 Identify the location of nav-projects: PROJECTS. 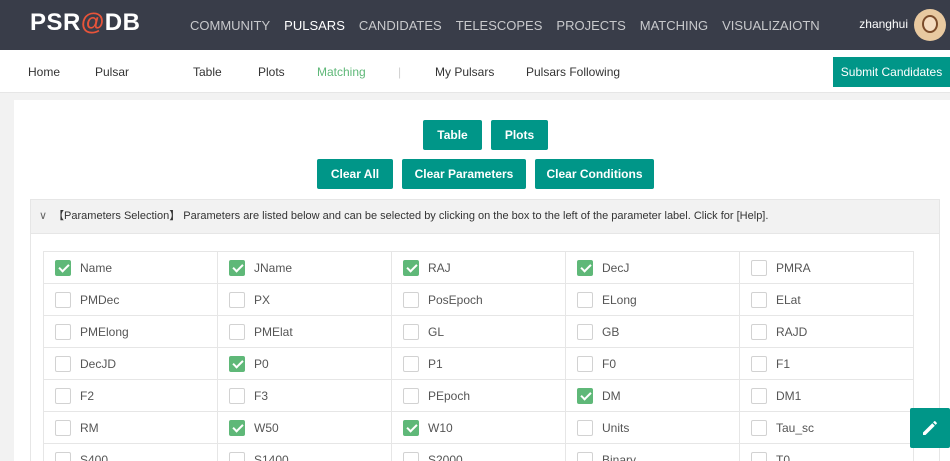
(590, 25).